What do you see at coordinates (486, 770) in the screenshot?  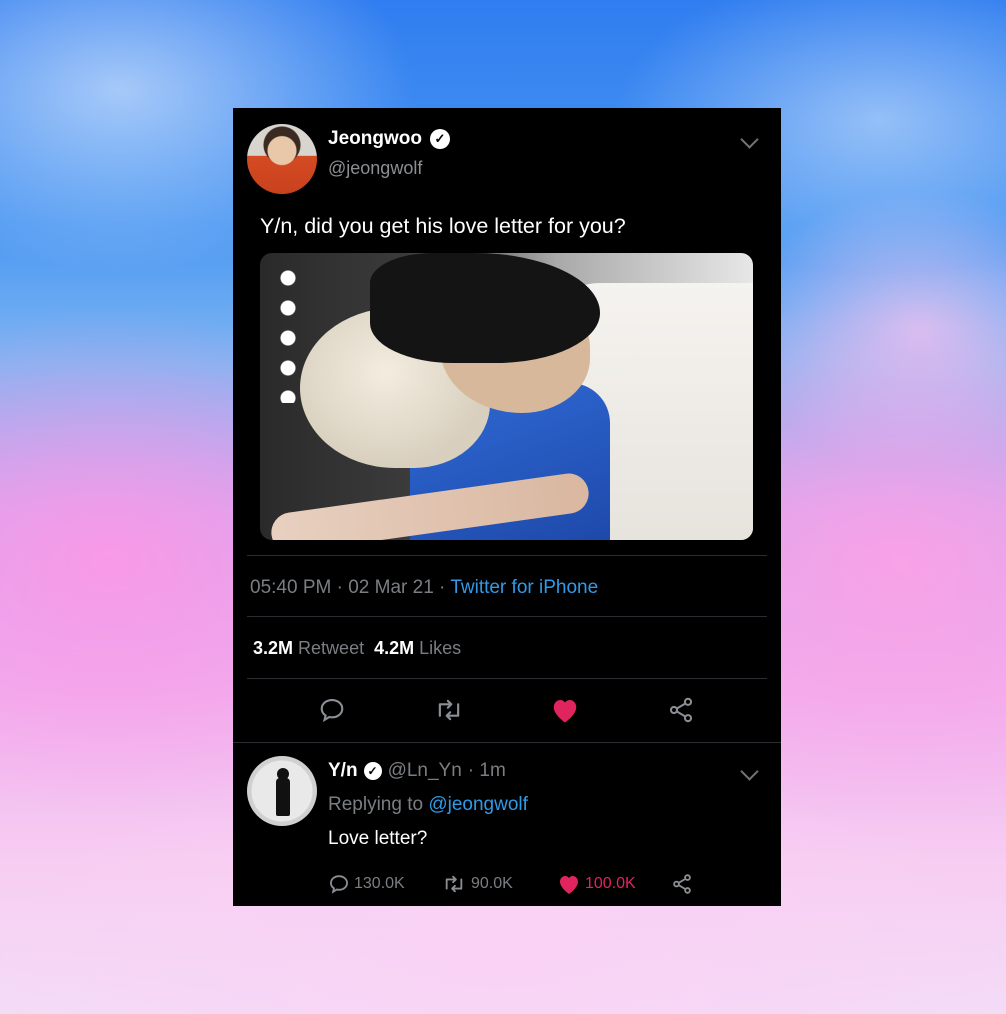 I see `reply-age: · 1m` at bounding box center [486, 770].